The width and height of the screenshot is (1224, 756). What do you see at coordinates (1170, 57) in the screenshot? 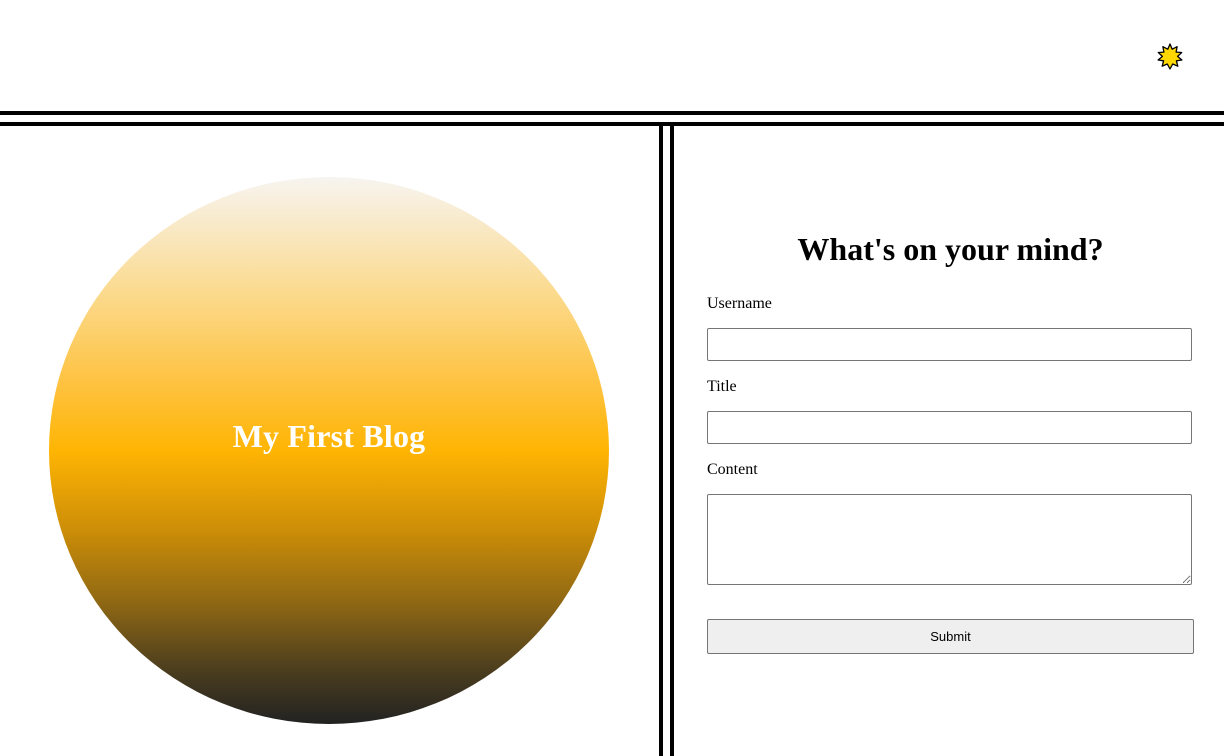
I see `sun-icon` at bounding box center [1170, 57].